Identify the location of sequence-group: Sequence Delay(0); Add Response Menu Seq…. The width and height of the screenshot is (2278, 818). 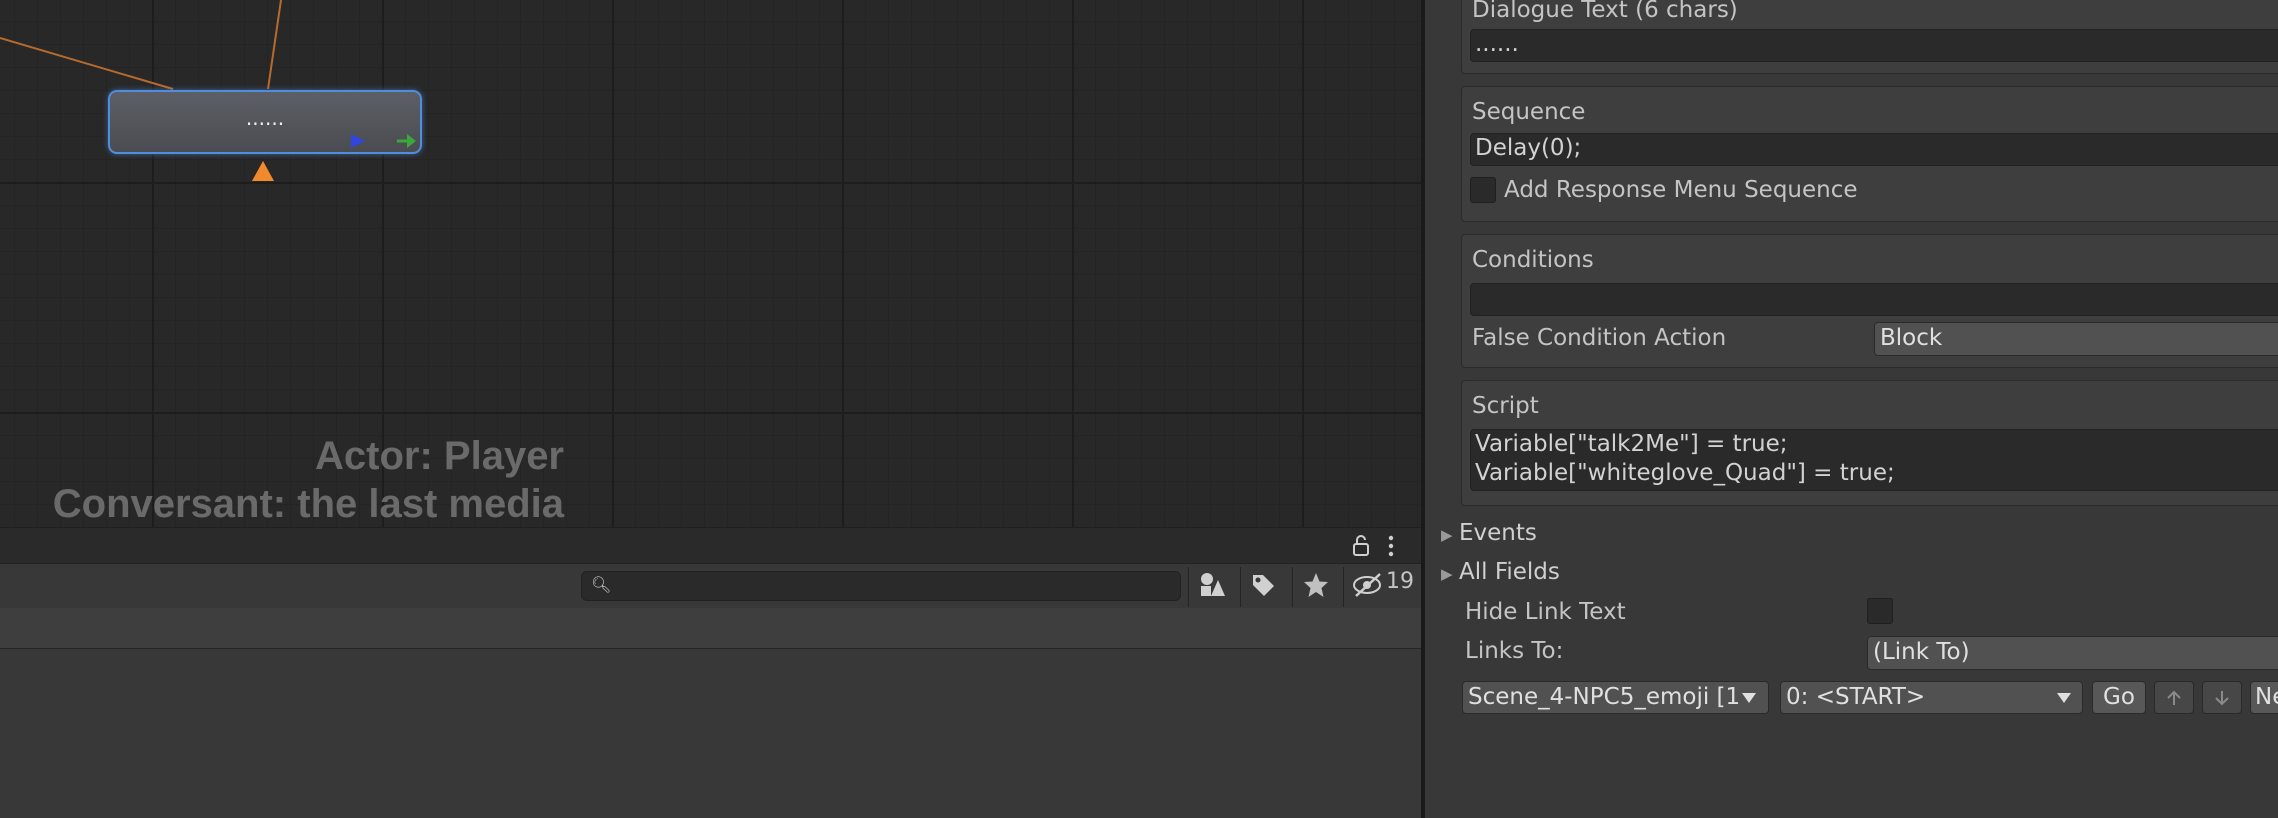
(1869, 154).